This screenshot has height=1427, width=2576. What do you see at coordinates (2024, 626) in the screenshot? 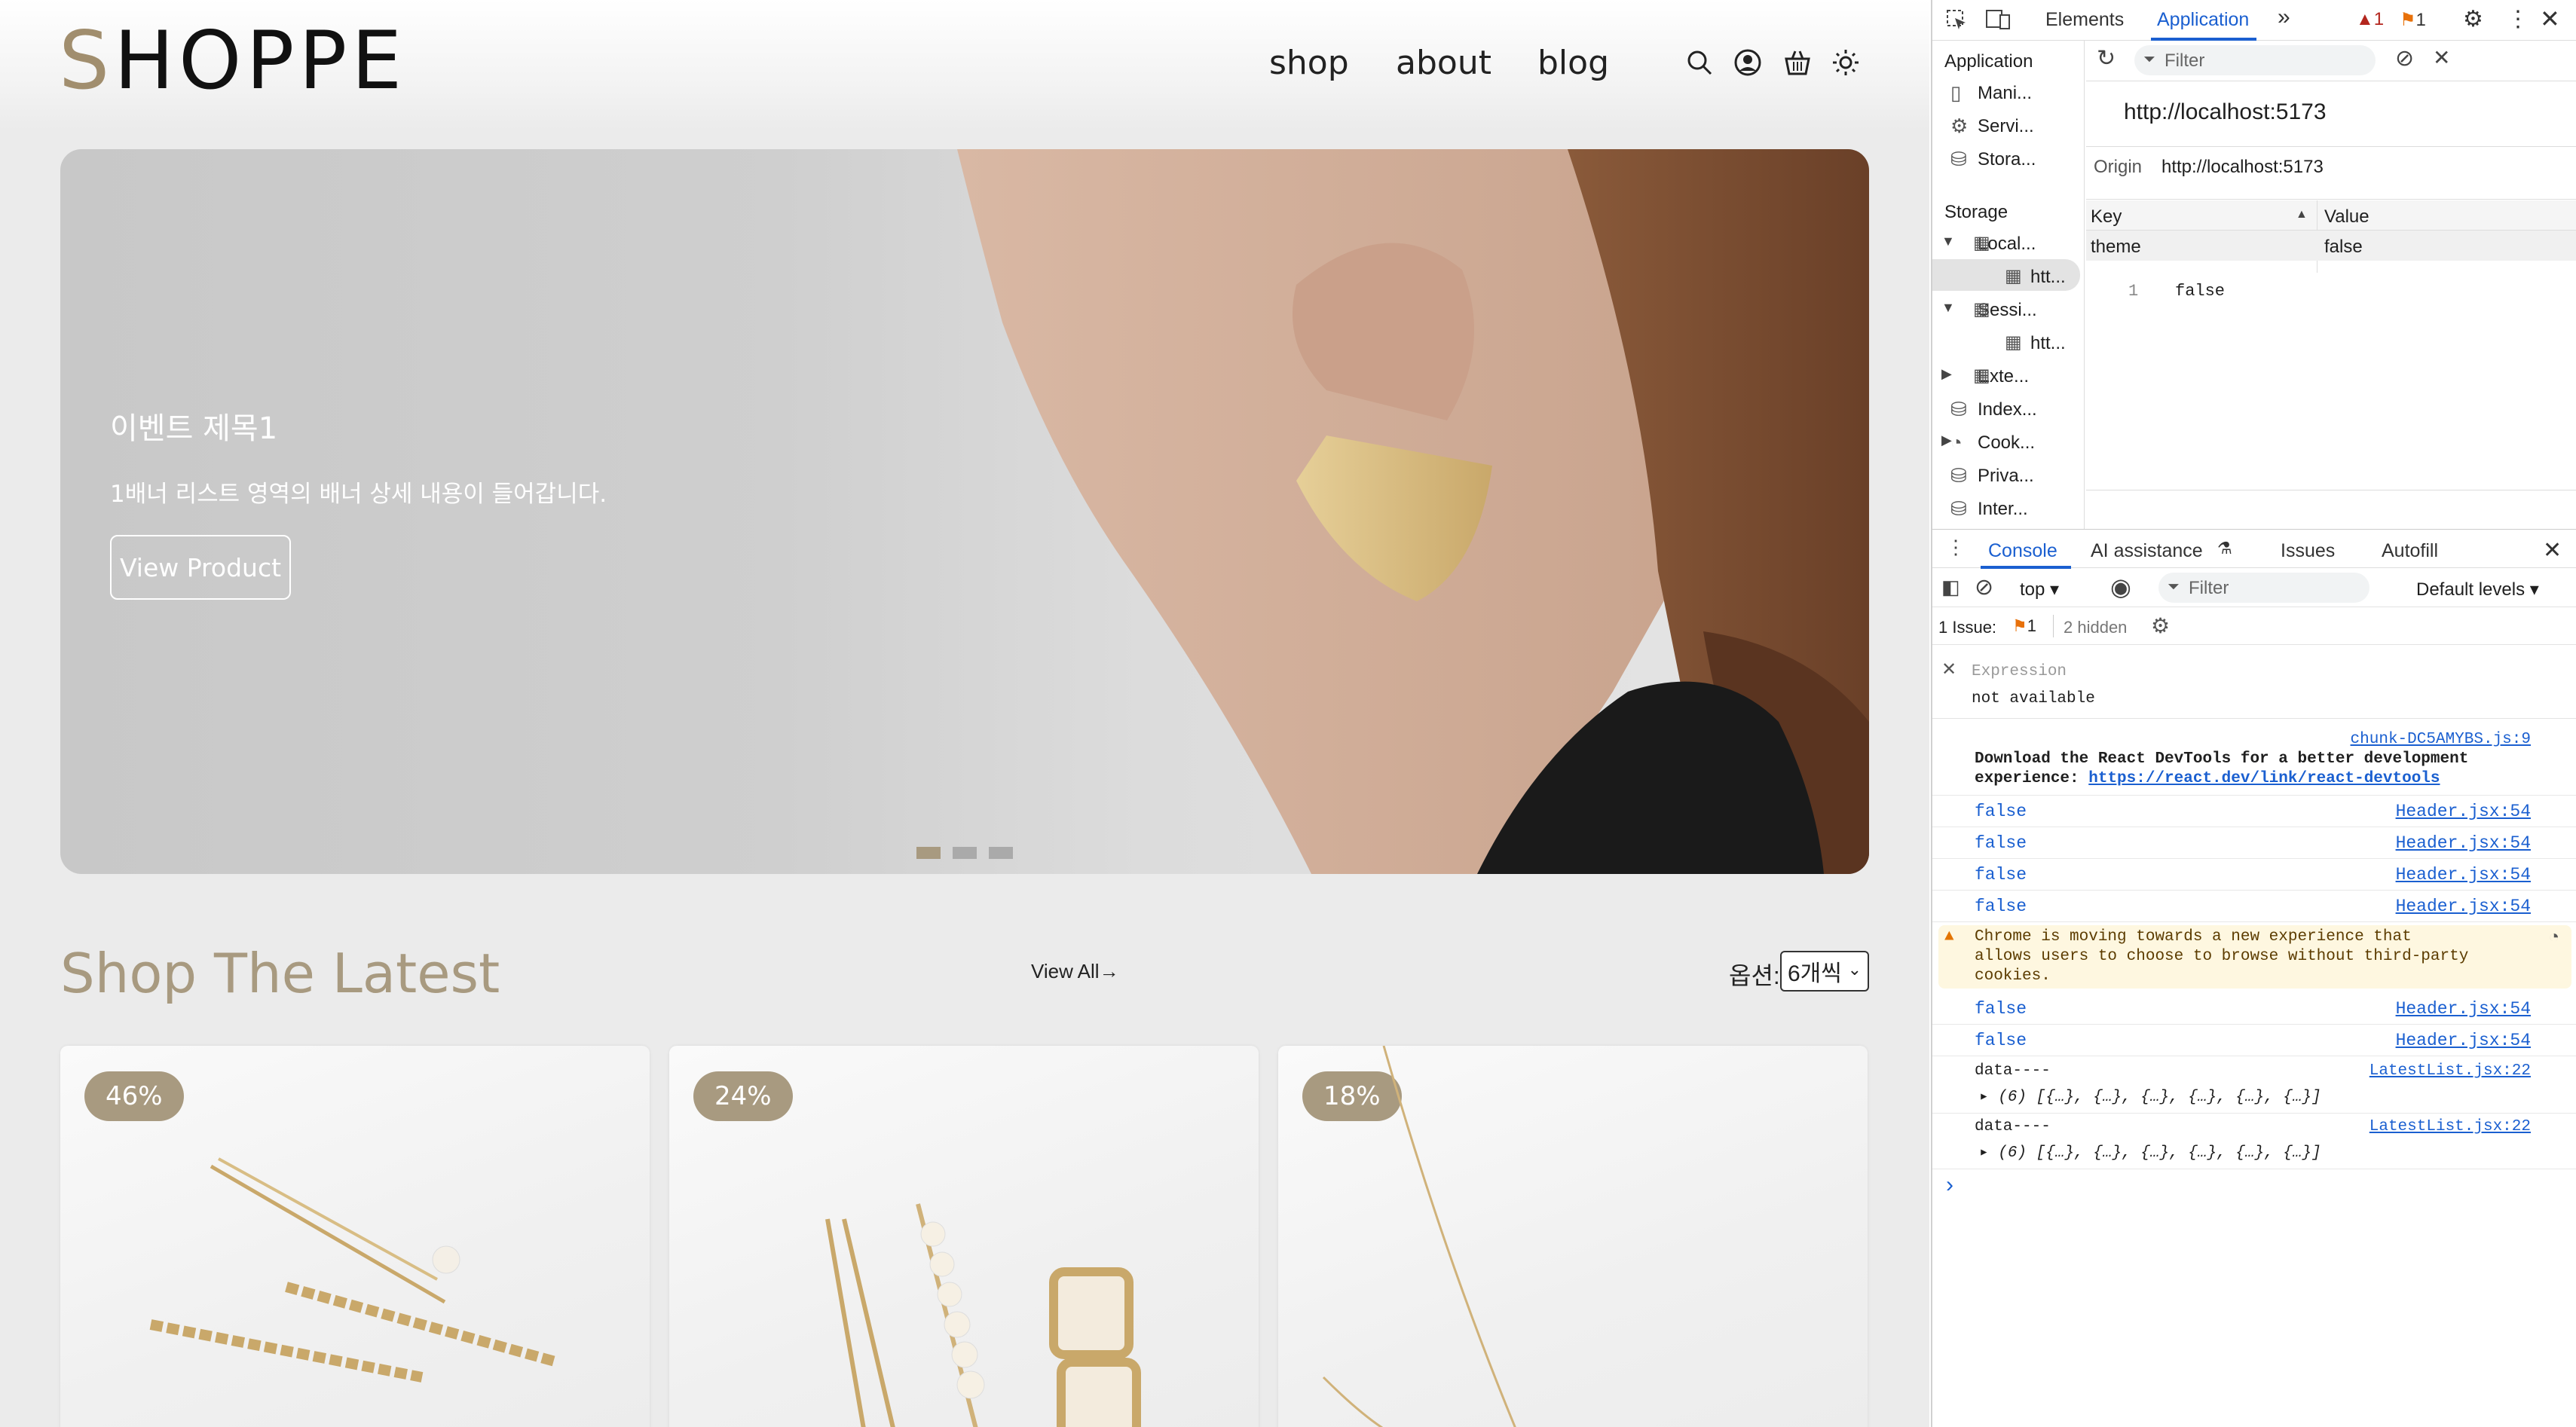
I see `issues-counter: ⚑1` at bounding box center [2024, 626].